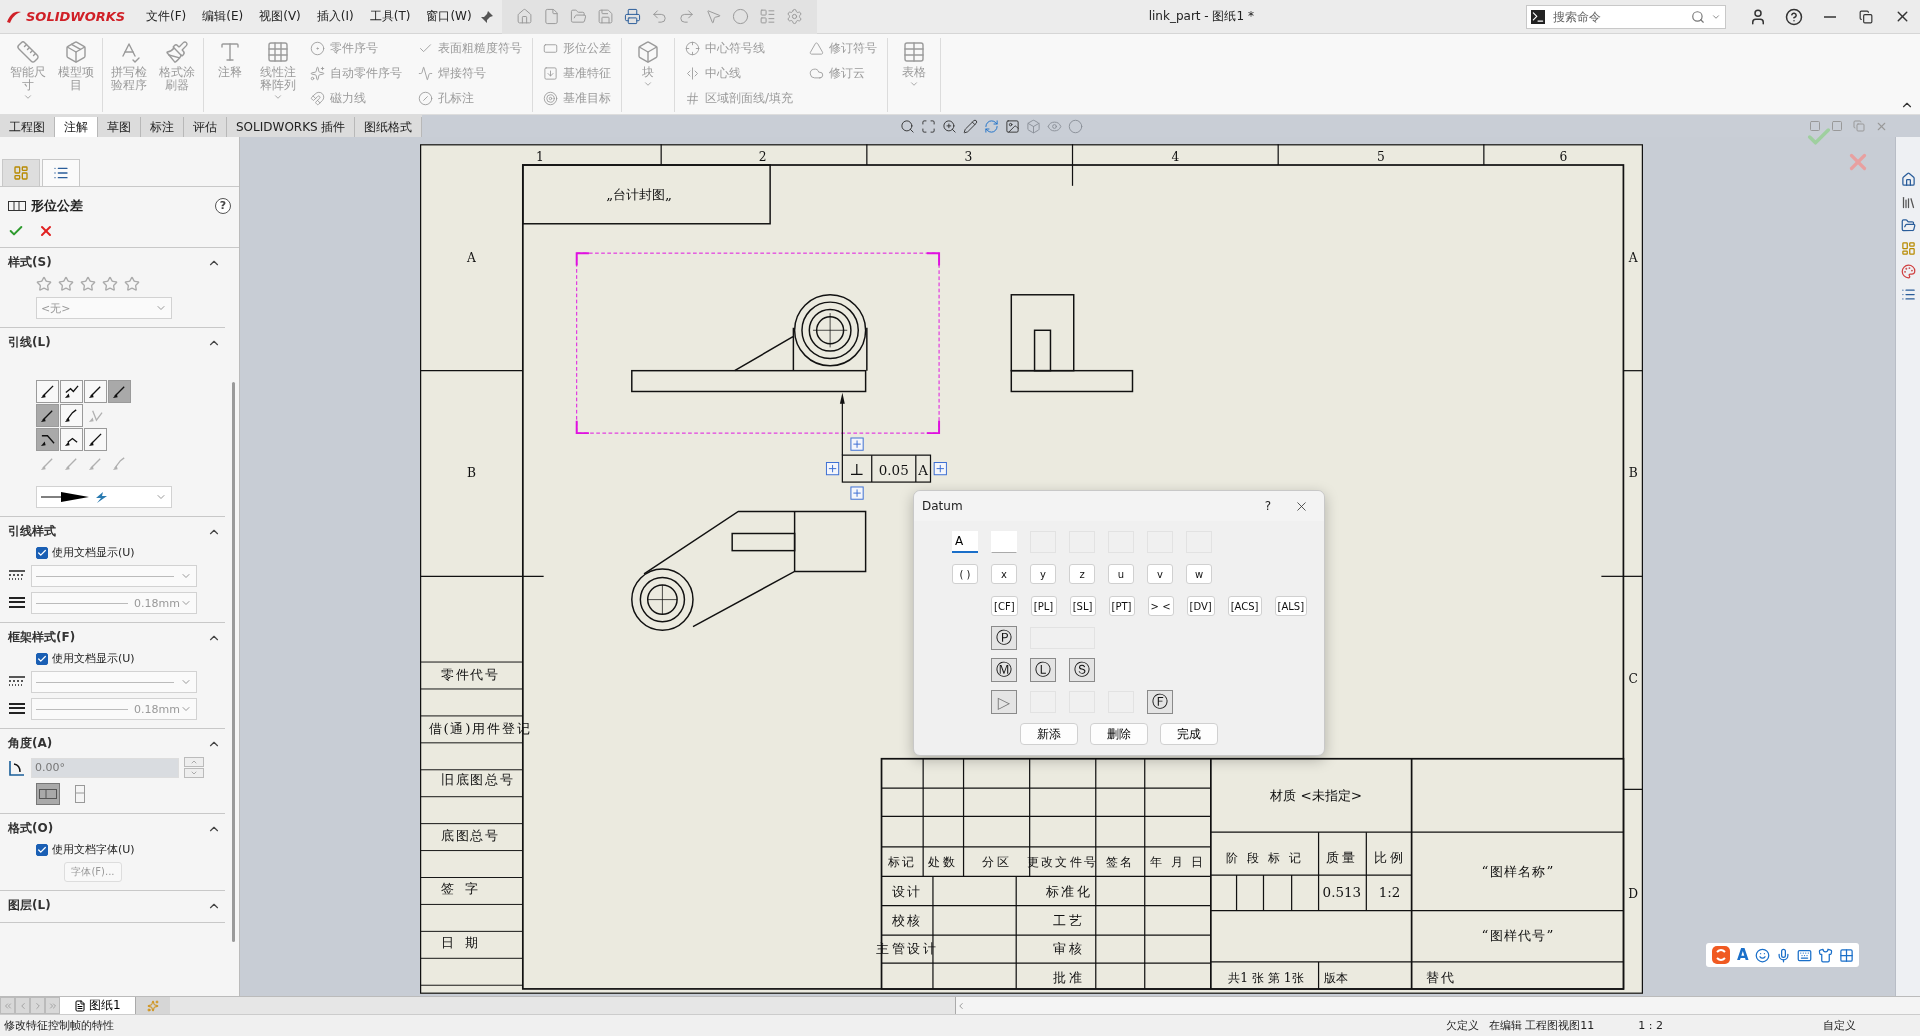 This screenshot has height=1036, width=1920. I want to click on free-state-button: Ⓕ, so click(1160, 702).